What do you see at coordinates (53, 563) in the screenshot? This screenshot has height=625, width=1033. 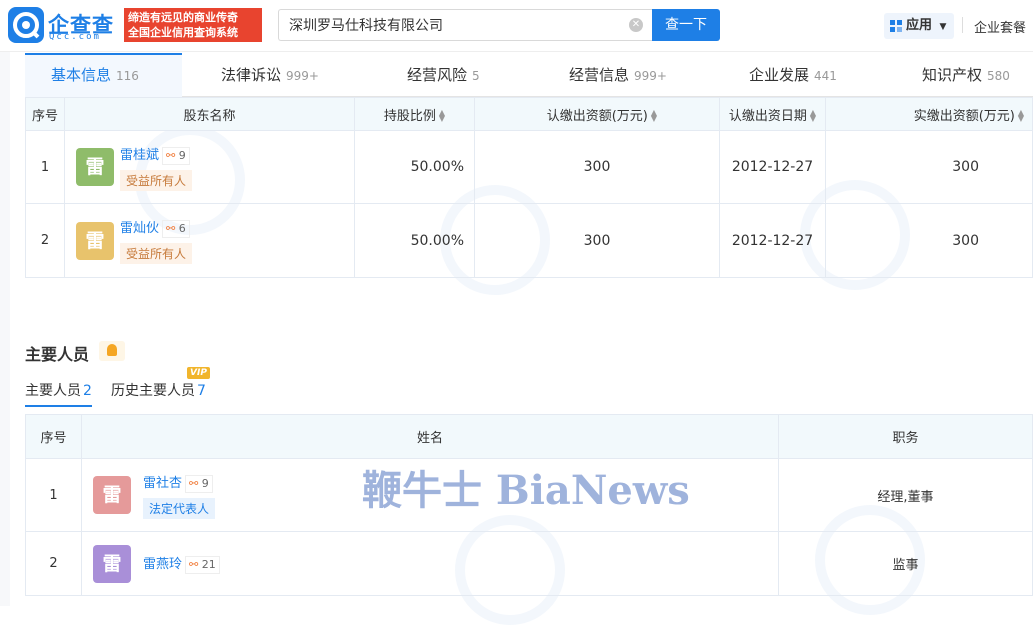 I see `row-number: 2` at bounding box center [53, 563].